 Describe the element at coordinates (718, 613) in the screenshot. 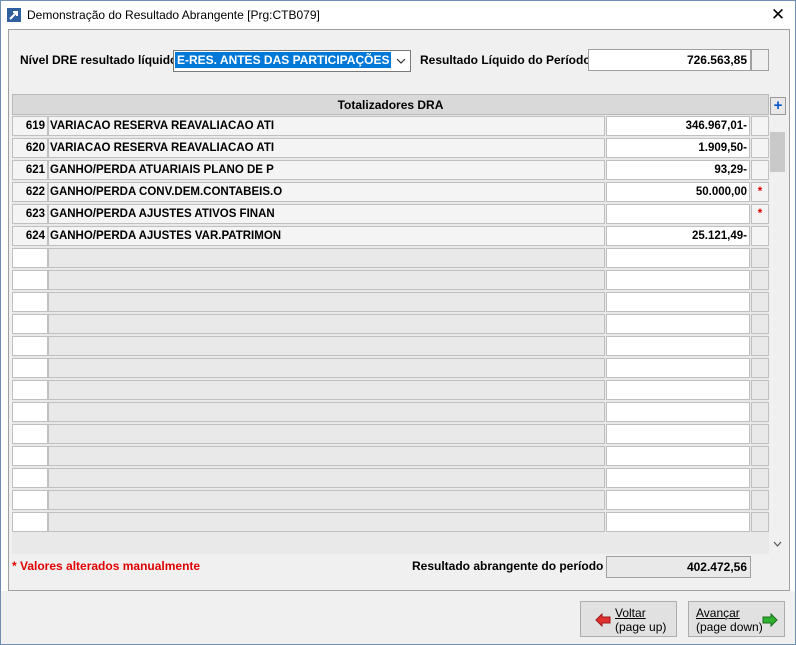

I see `avancar-label: Avançar` at that location.